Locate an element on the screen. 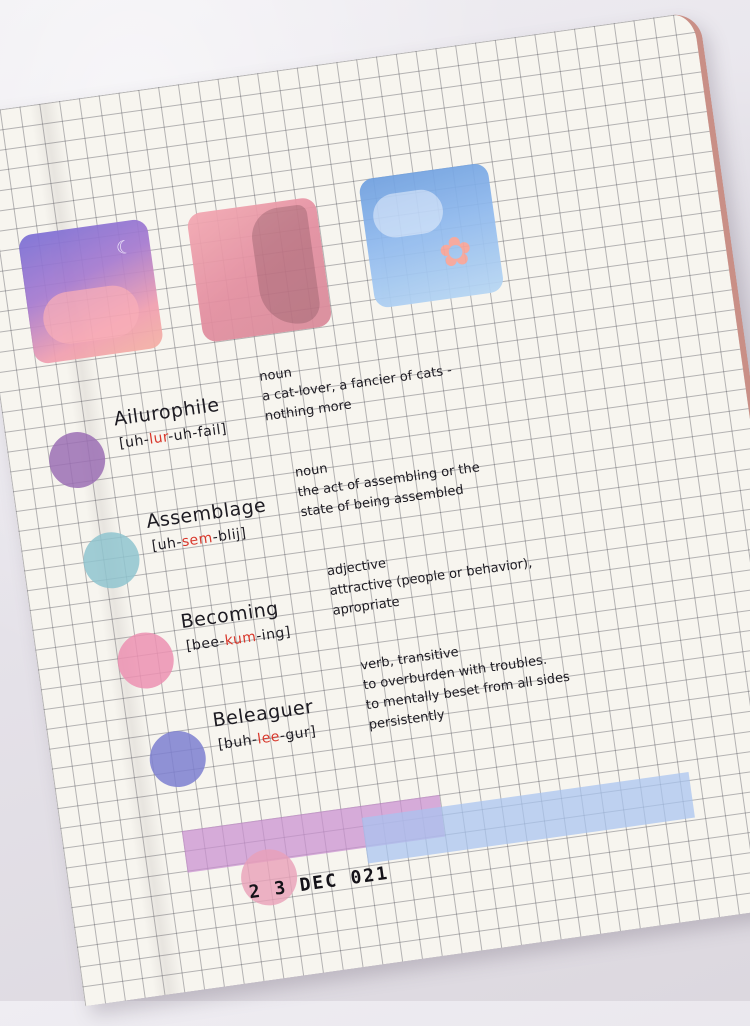 The height and width of the screenshot is (1026, 750). sunset-cloud-photo: ☾ is located at coordinates (91, 291).